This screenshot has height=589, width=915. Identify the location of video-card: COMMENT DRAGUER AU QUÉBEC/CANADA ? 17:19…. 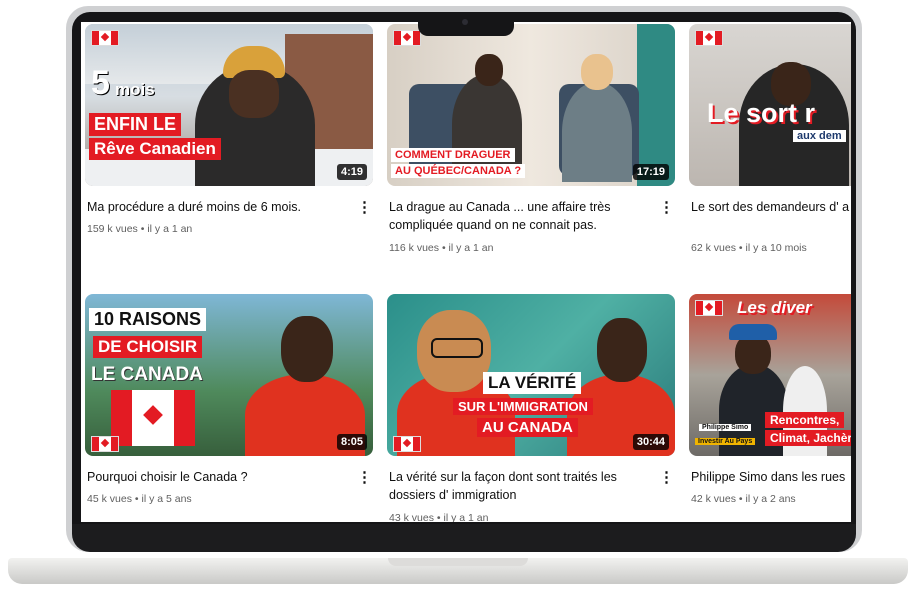
(531, 144).